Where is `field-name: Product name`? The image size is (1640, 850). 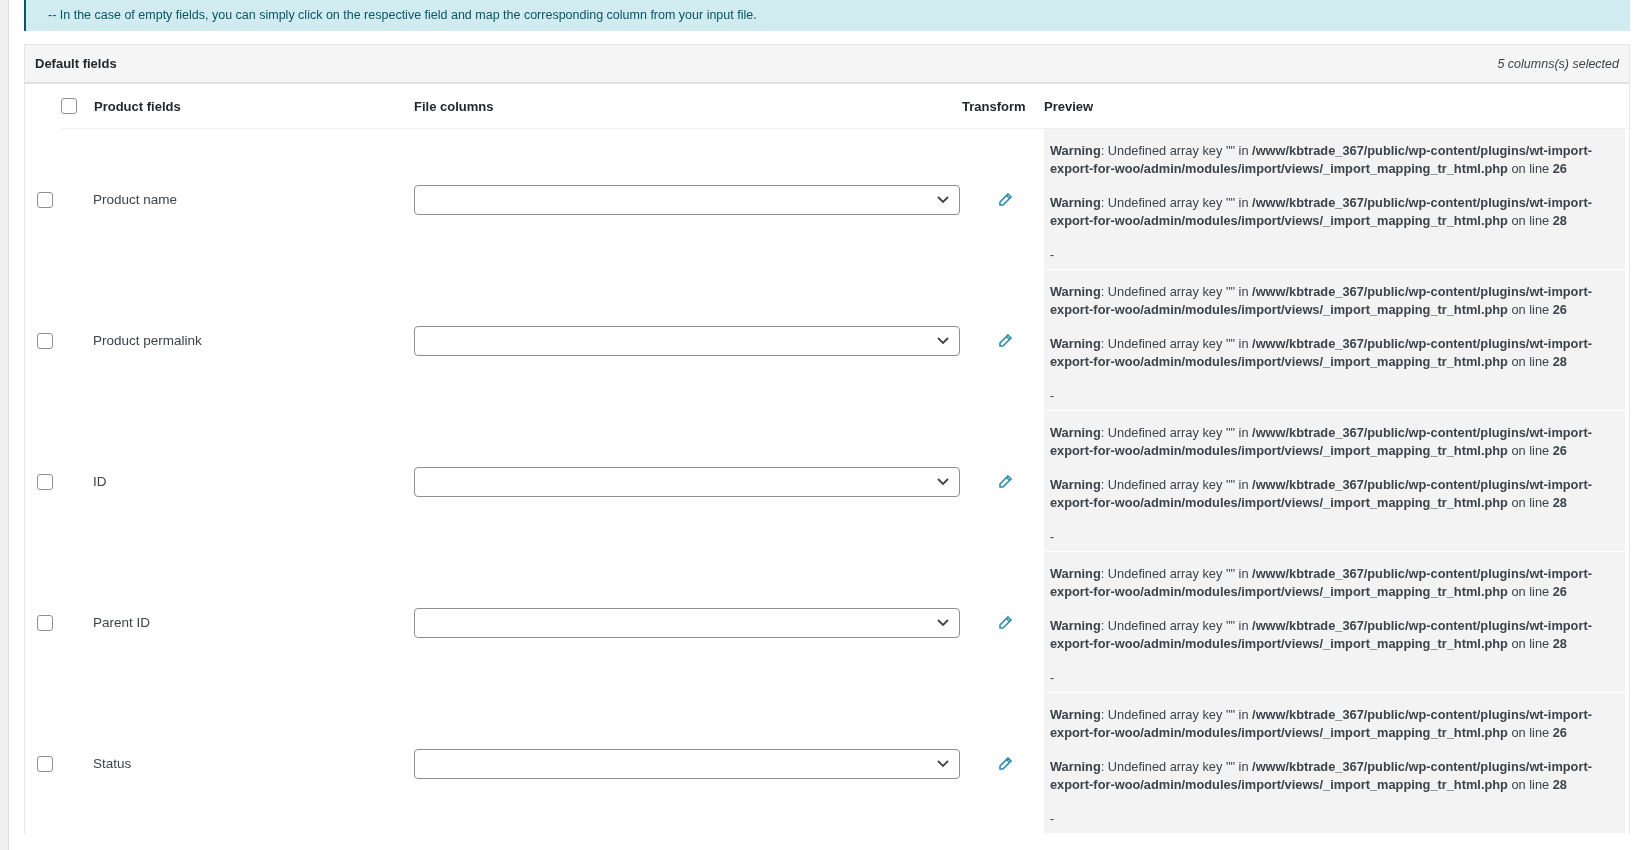
field-name: Product name is located at coordinates (135, 199).